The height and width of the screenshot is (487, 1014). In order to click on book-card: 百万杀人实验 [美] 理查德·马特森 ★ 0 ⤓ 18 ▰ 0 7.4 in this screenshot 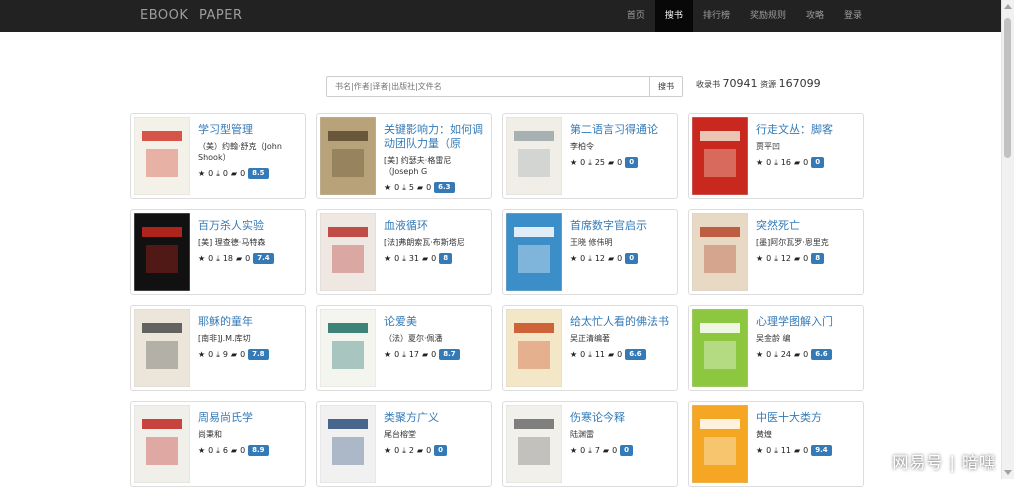, I will do `click(218, 252)`.